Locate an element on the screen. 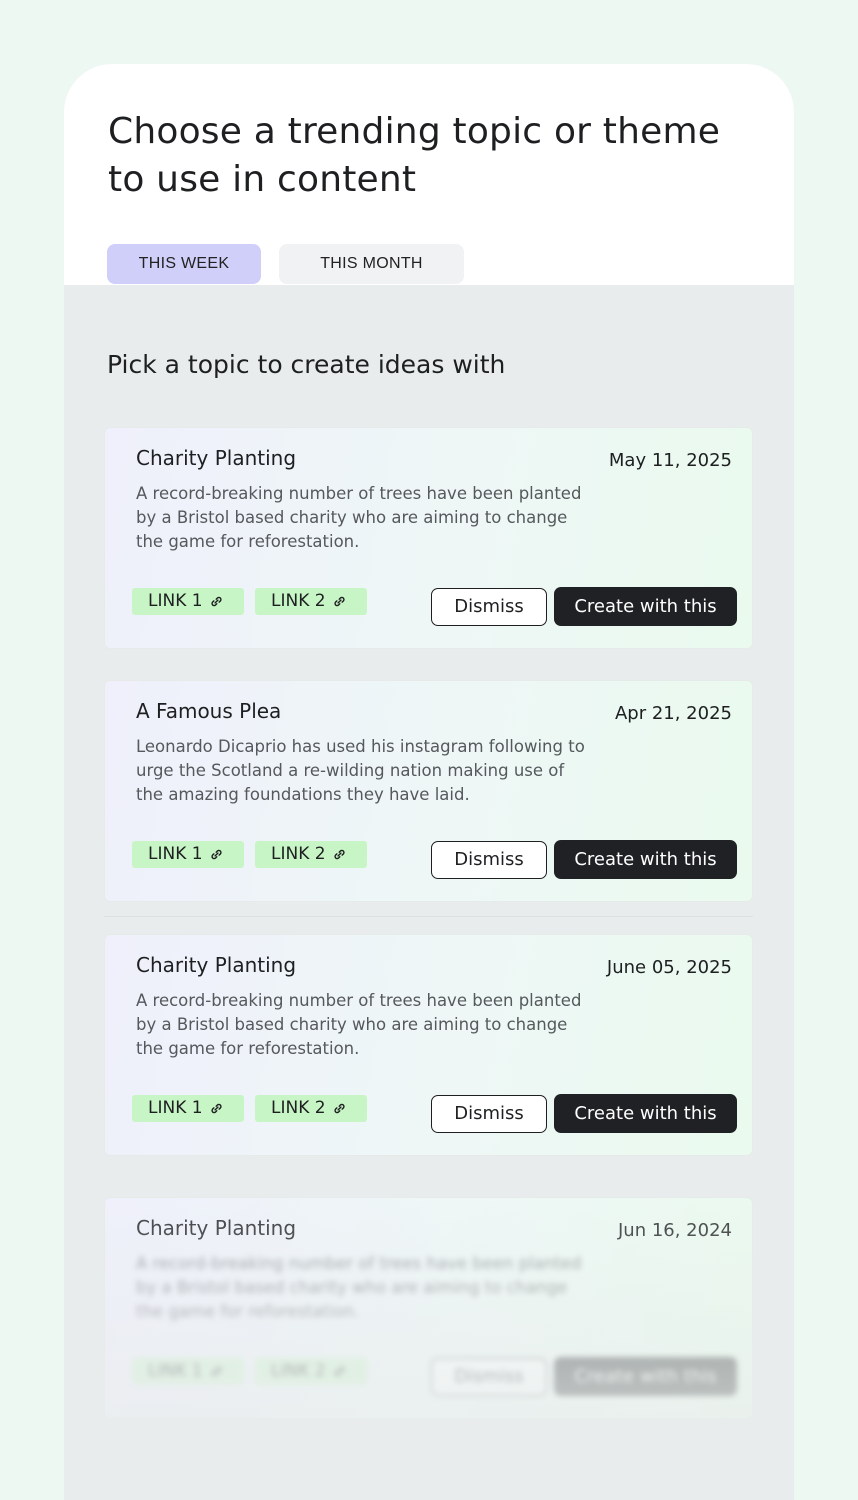 The image size is (858, 1500). card-date: Jun 16, 2024 is located at coordinates (674, 1230).